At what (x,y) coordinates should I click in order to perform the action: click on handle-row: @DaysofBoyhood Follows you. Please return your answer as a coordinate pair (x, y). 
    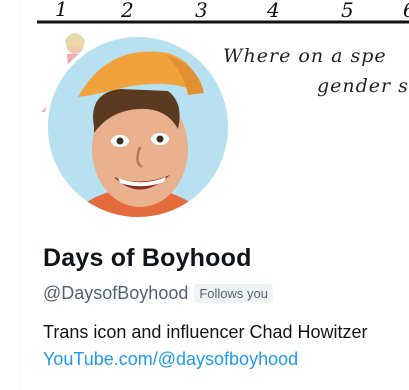
    Looking at the image, I should click on (158, 293).